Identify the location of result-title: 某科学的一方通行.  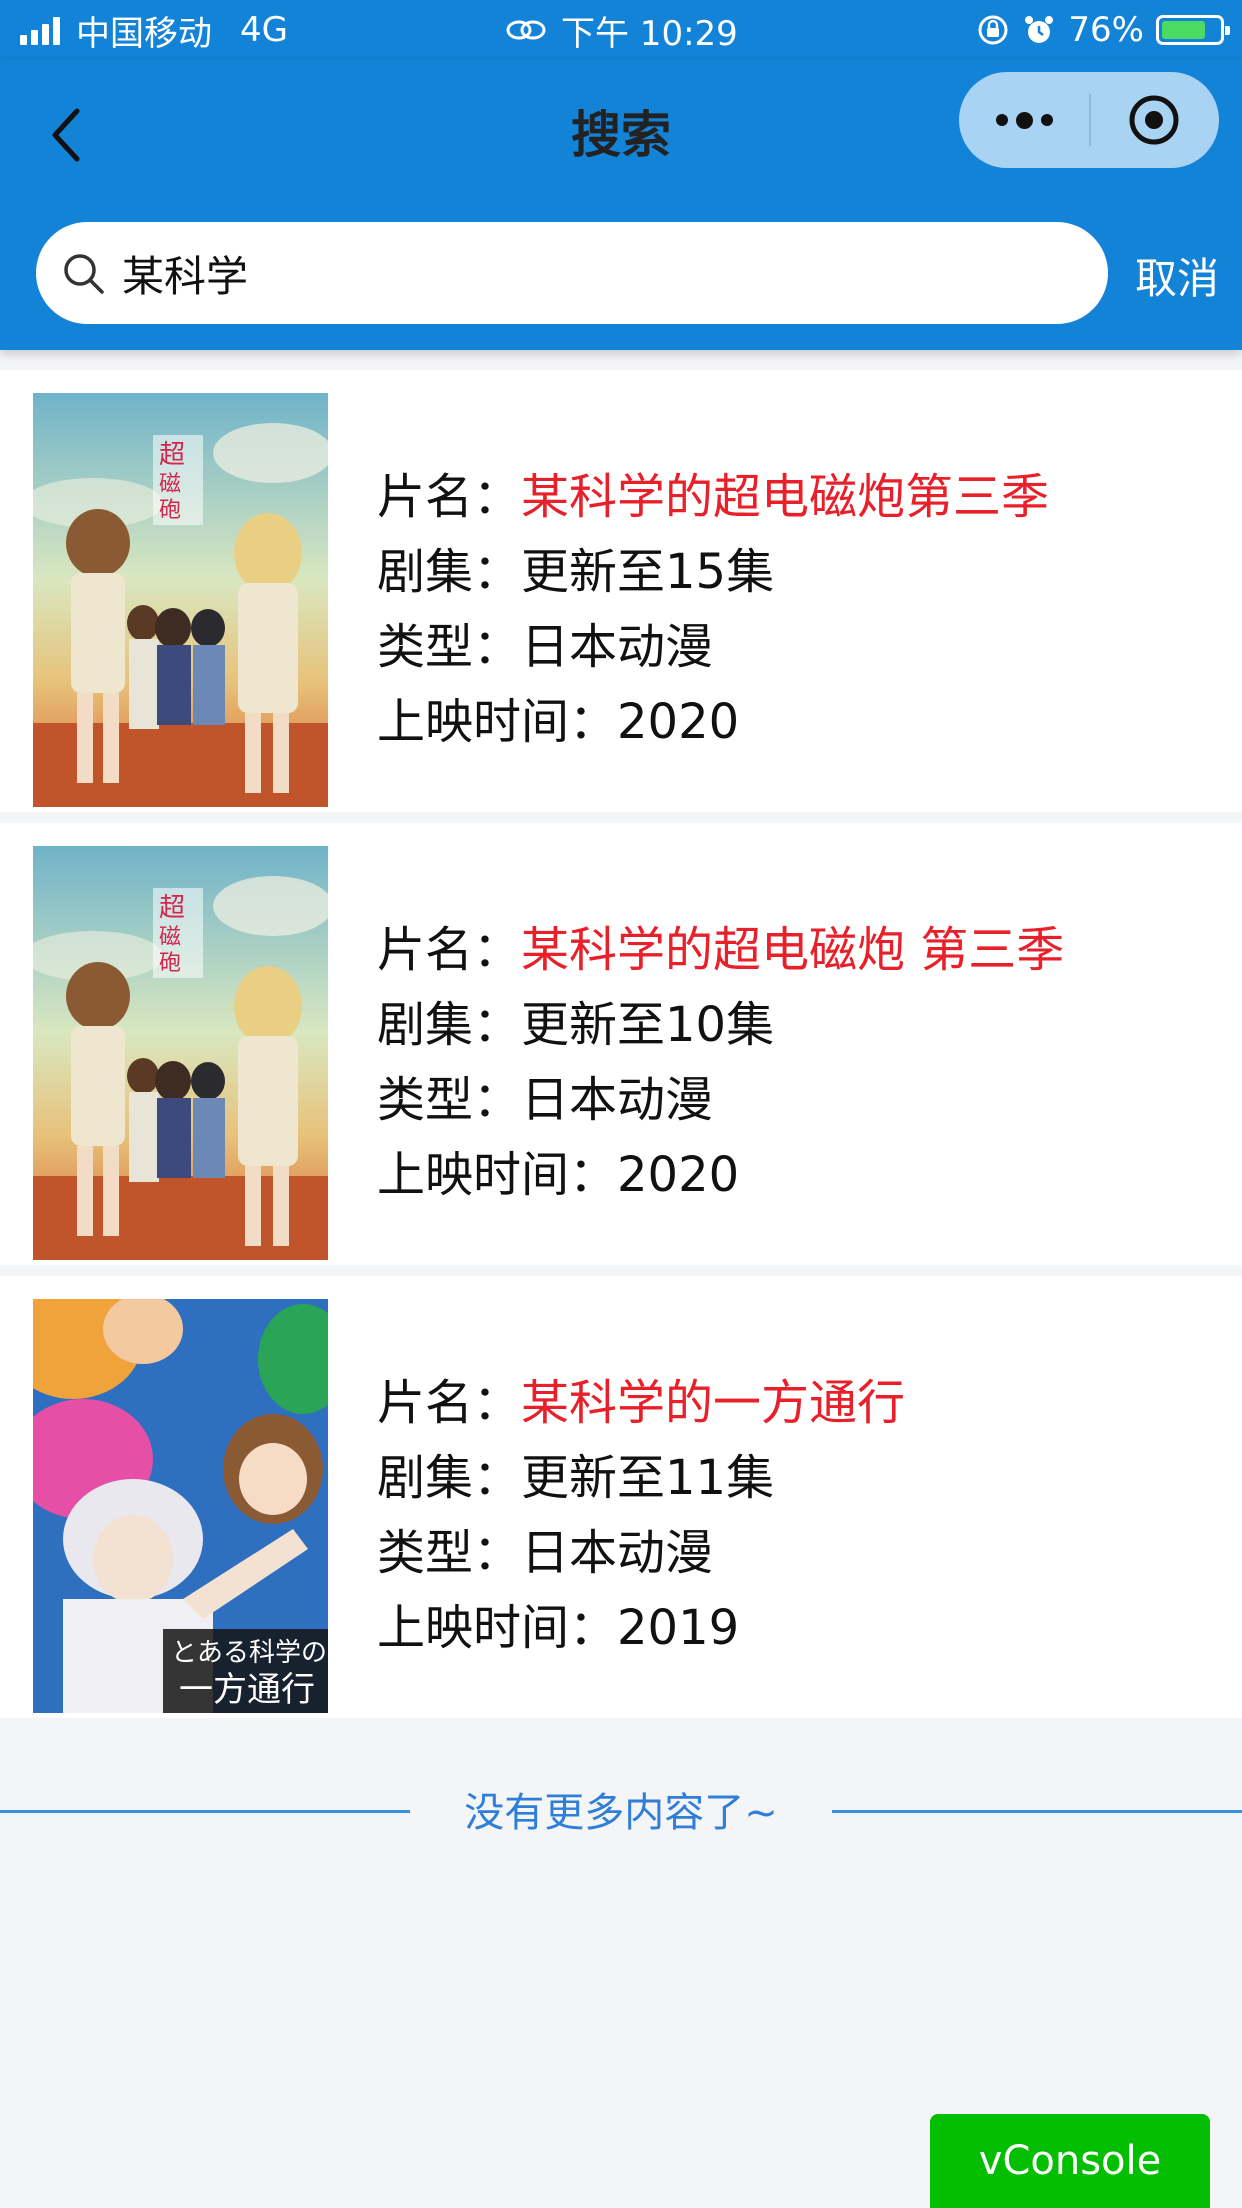
(713, 1403).